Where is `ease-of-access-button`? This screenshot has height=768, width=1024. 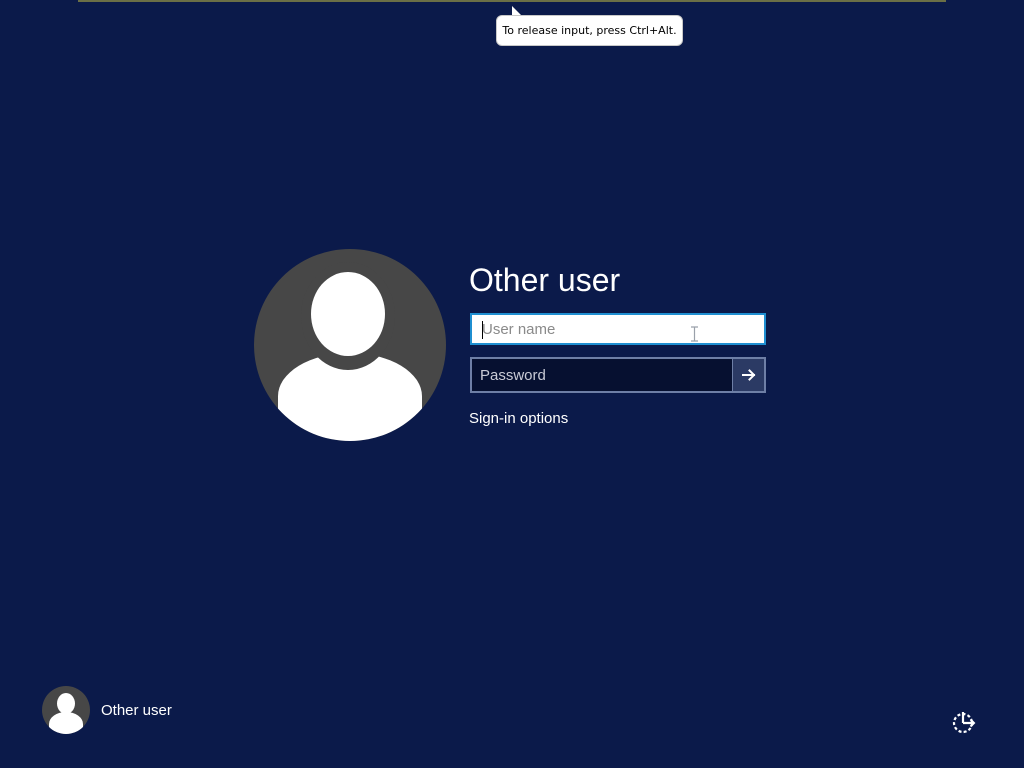 ease-of-access-button is located at coordinates (964, 722).